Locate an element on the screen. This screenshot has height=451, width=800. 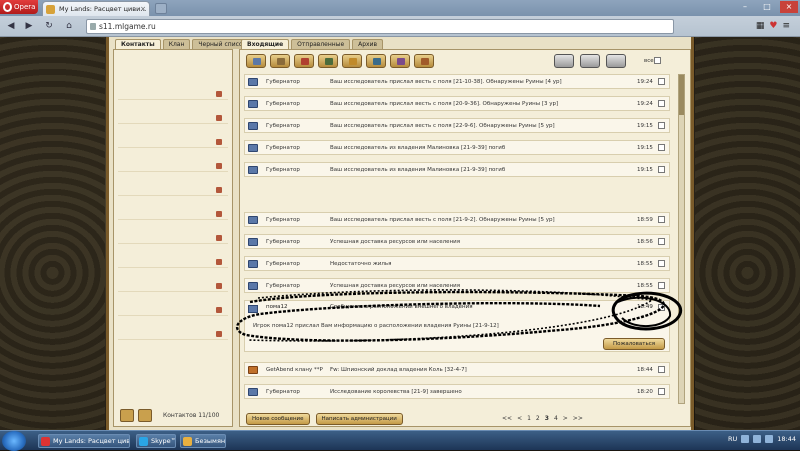
filter-battle-button is located at coordinates (304, 61).